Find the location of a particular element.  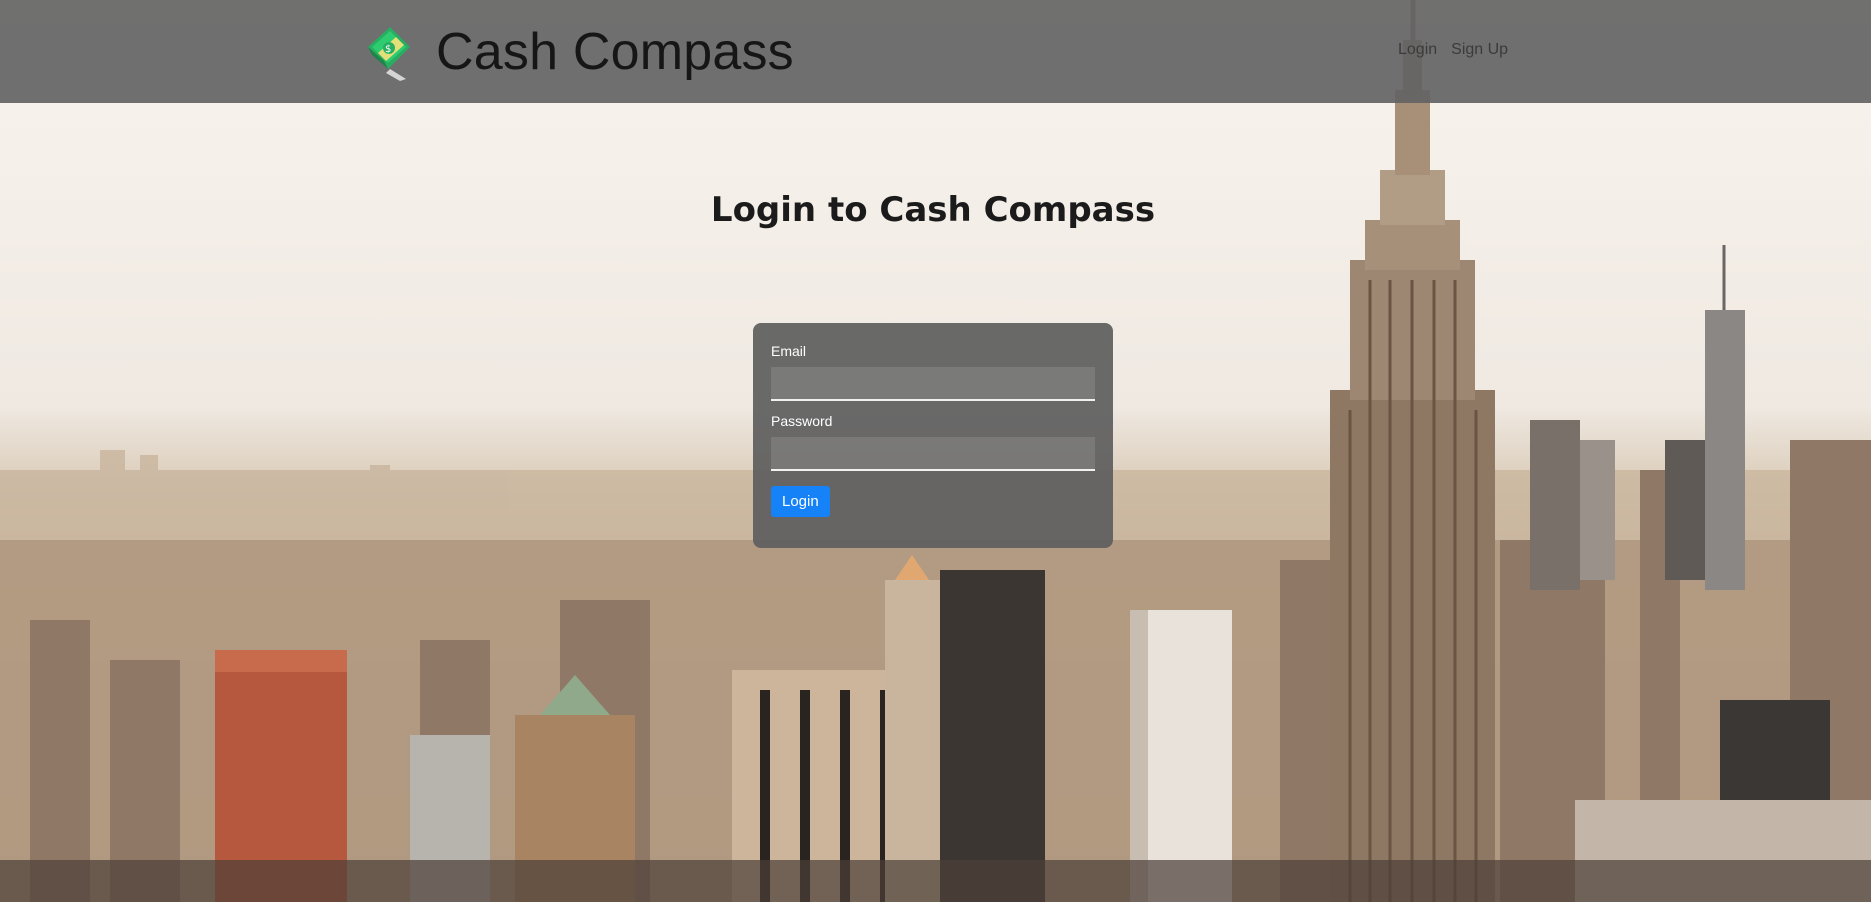

login-form: Email Password Login is located at coordinates (933, 435).